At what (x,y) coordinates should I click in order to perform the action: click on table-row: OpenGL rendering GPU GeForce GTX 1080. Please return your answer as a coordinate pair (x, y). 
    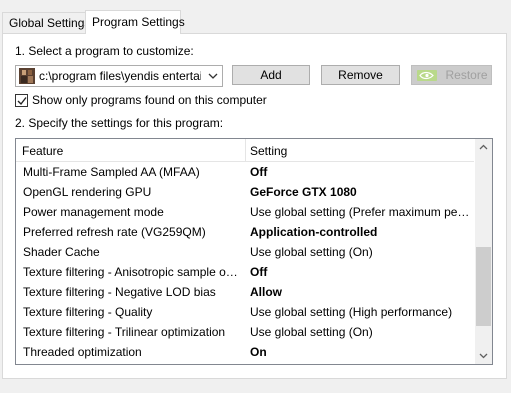
    Looking at the image, I should click on (245, 192).